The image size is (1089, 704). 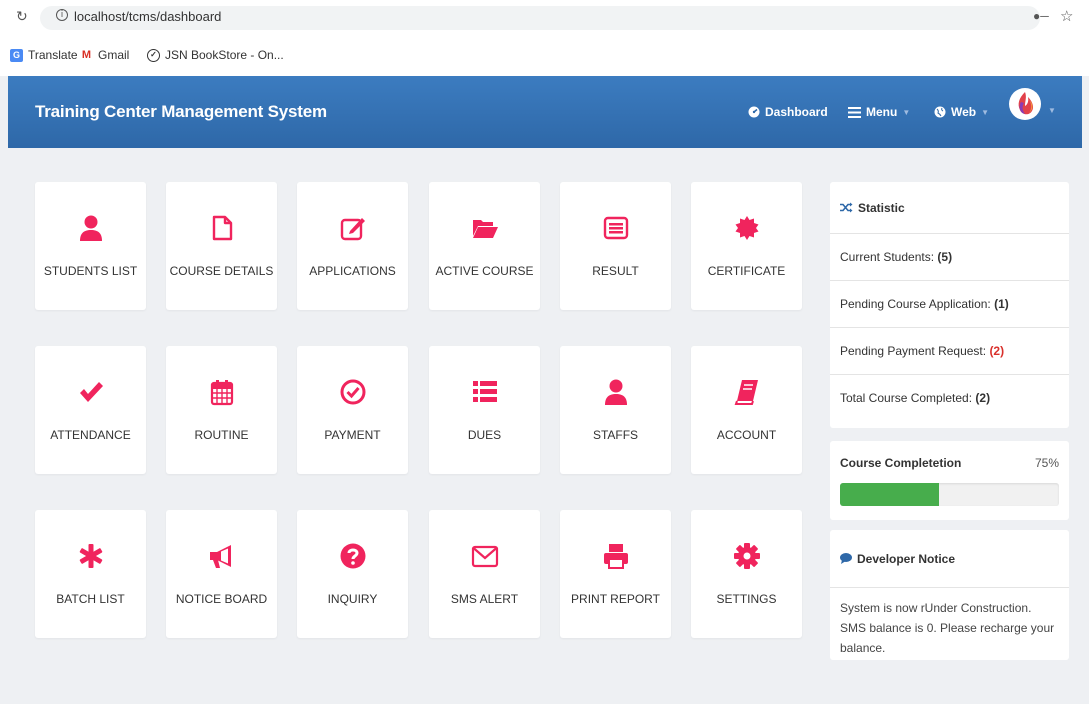 I want to click on tile-sms-alert: SMS ALERT, so click(x=484, y=574).